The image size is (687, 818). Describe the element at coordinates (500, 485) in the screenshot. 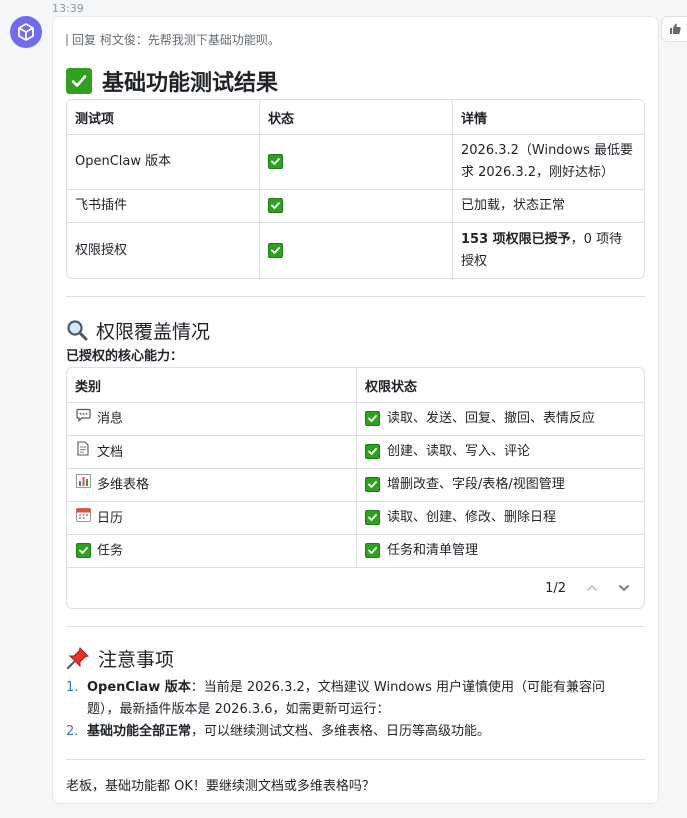

I see `permission-status-cell: 增删改查、字段/表格/视图管理` at that location.